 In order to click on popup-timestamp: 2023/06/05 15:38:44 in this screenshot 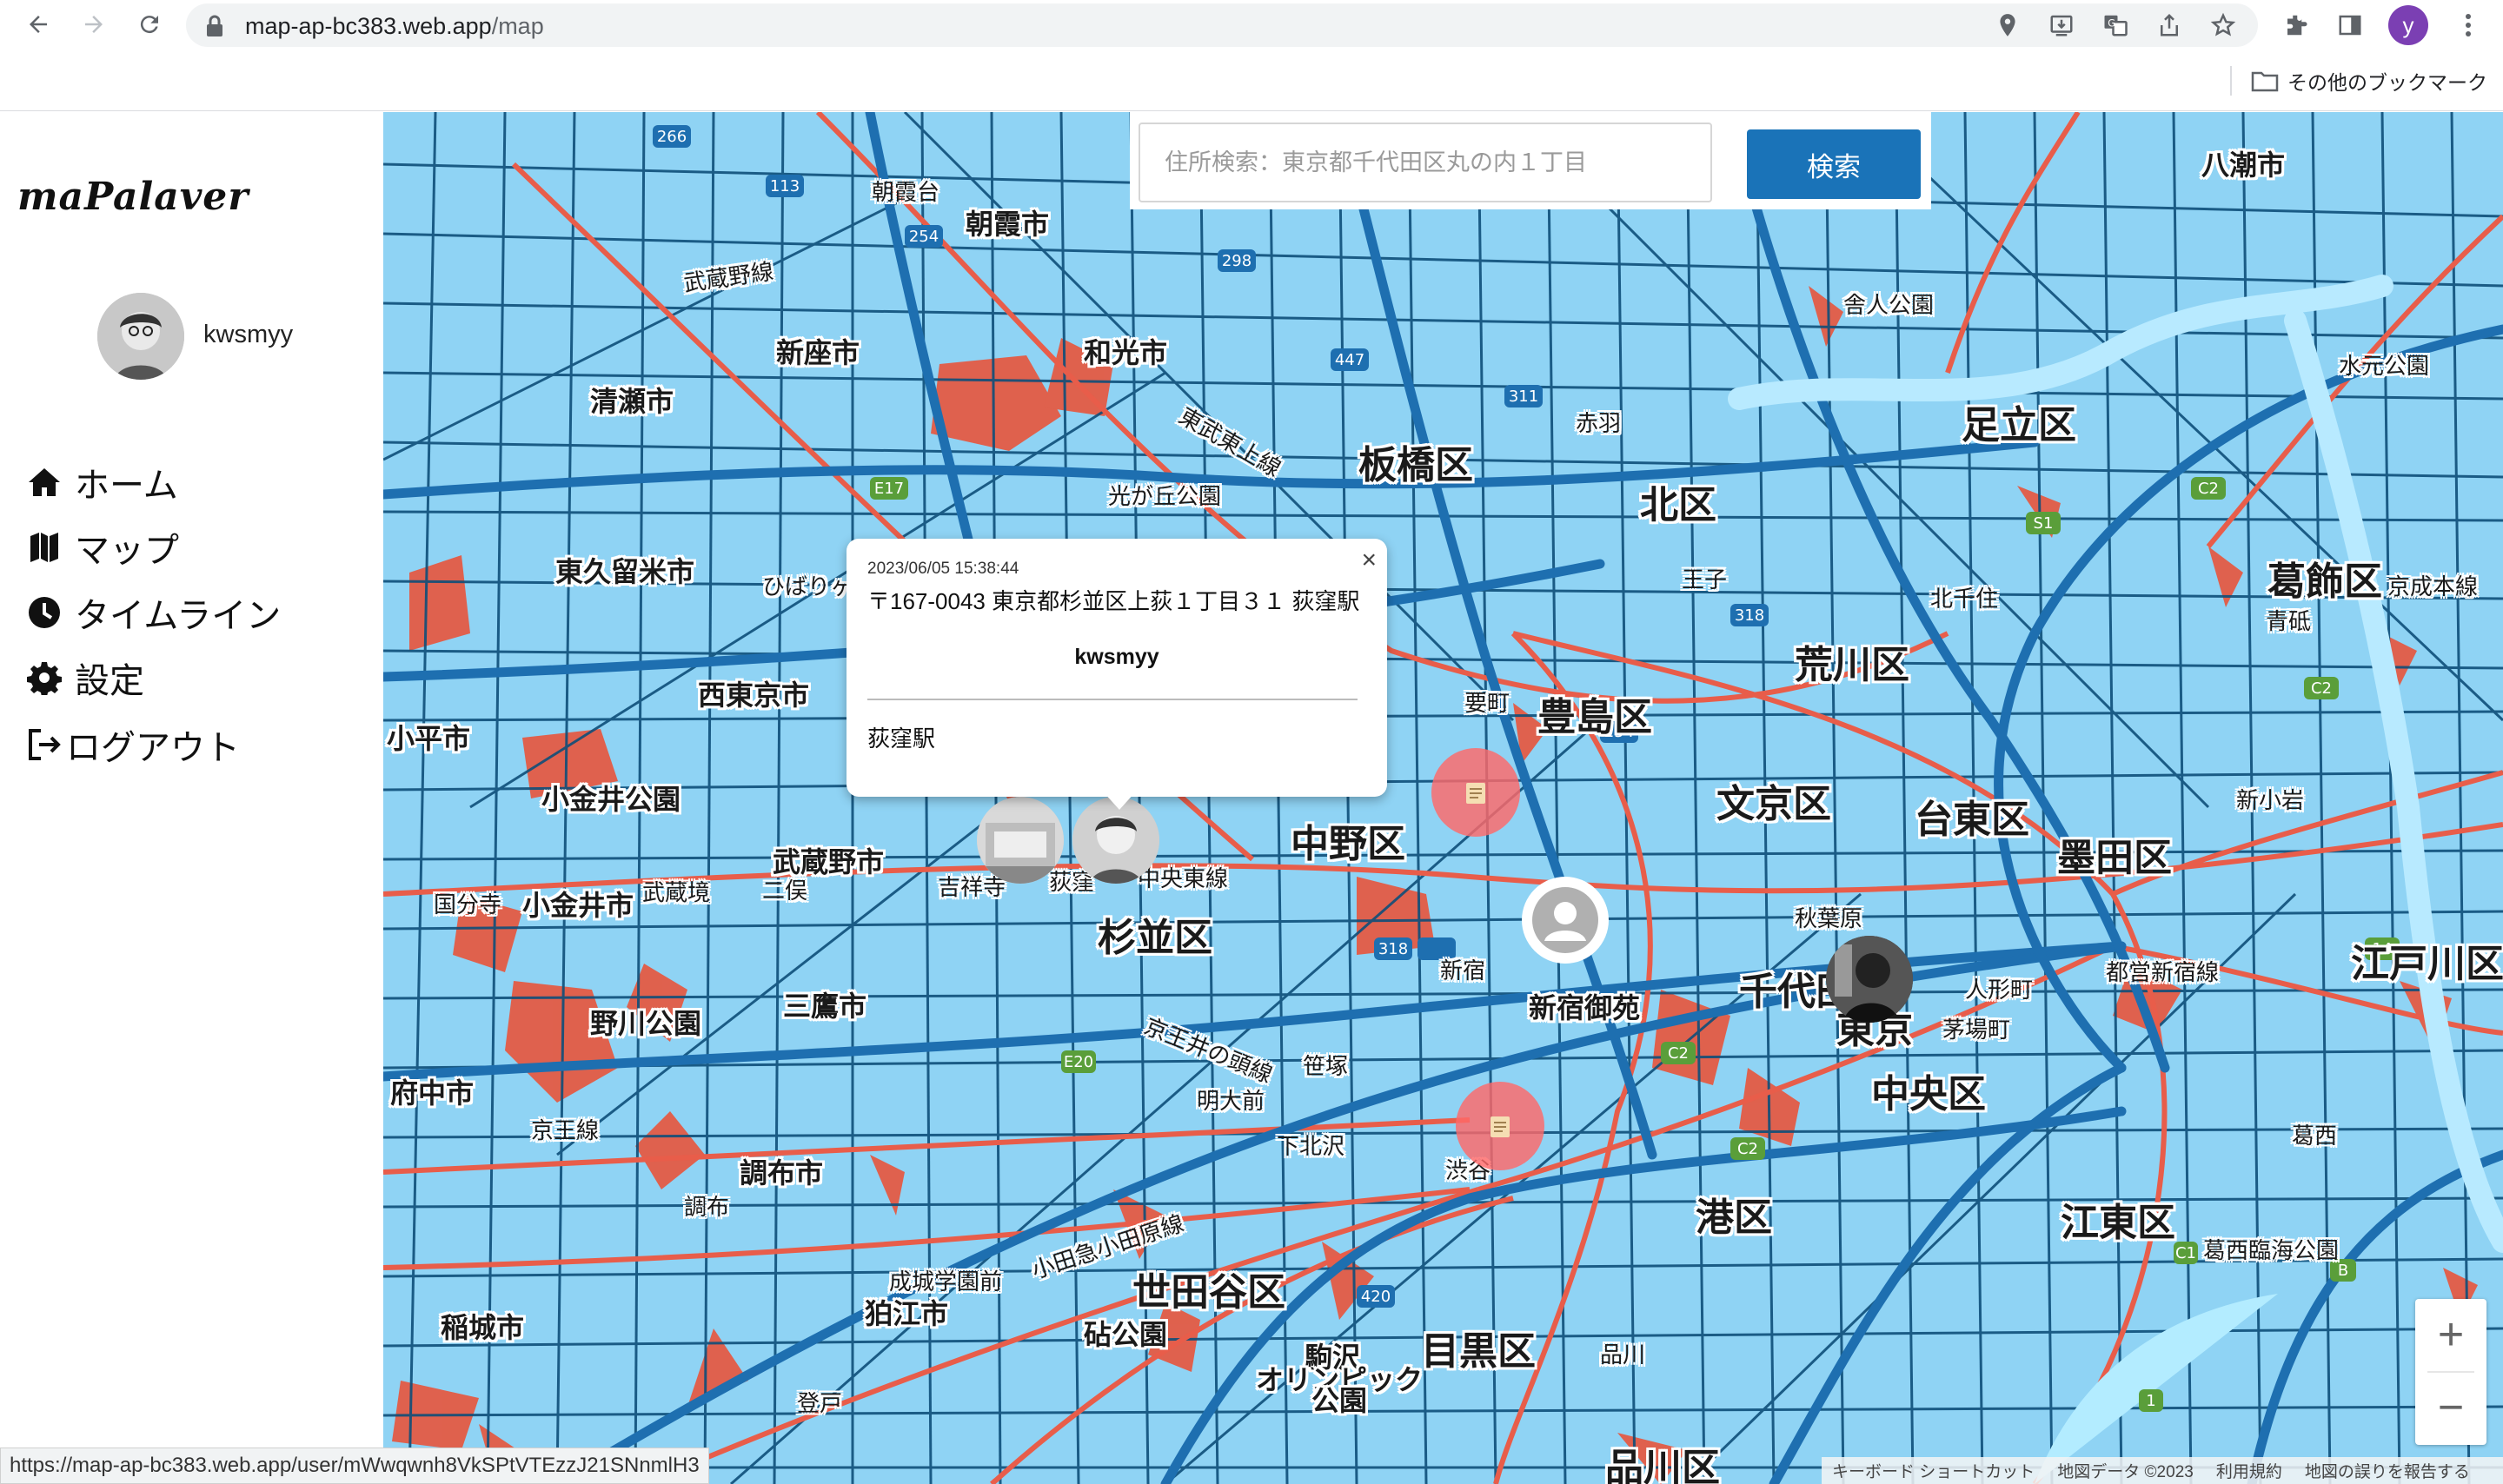, I will do `click(943, 569)`.